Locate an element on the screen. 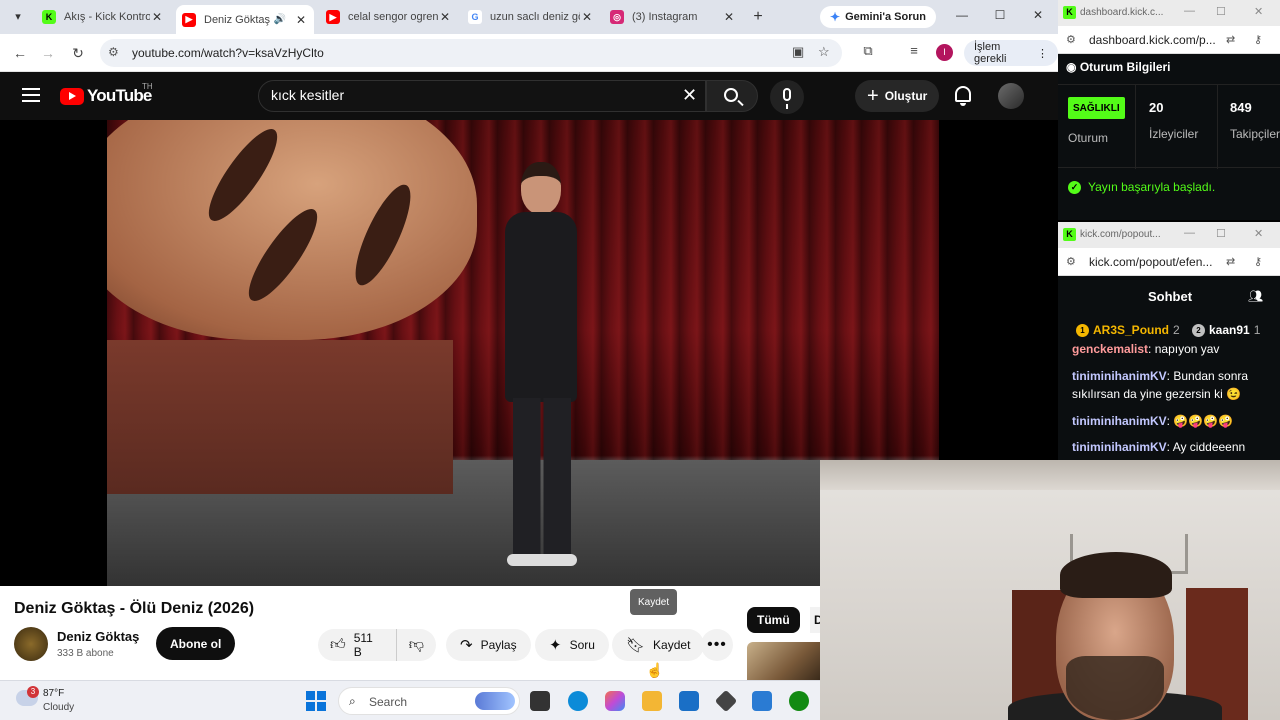 The height and width of the screenshot is (720, 1280). taskbar-search: ⌕ Search is located at coordinates (429, 701).